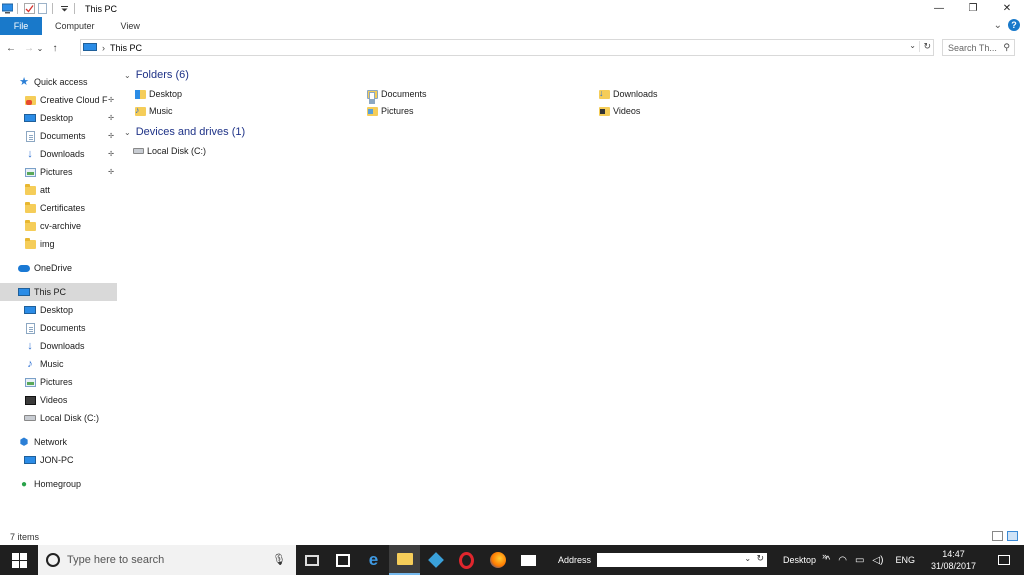 Image resolution: width=1024 pixels, height=575 pixels. Describe the element at coordinates (116, 560) in the screenshot. I see `taskbar-search-placeholder: Type here to search` at that location.